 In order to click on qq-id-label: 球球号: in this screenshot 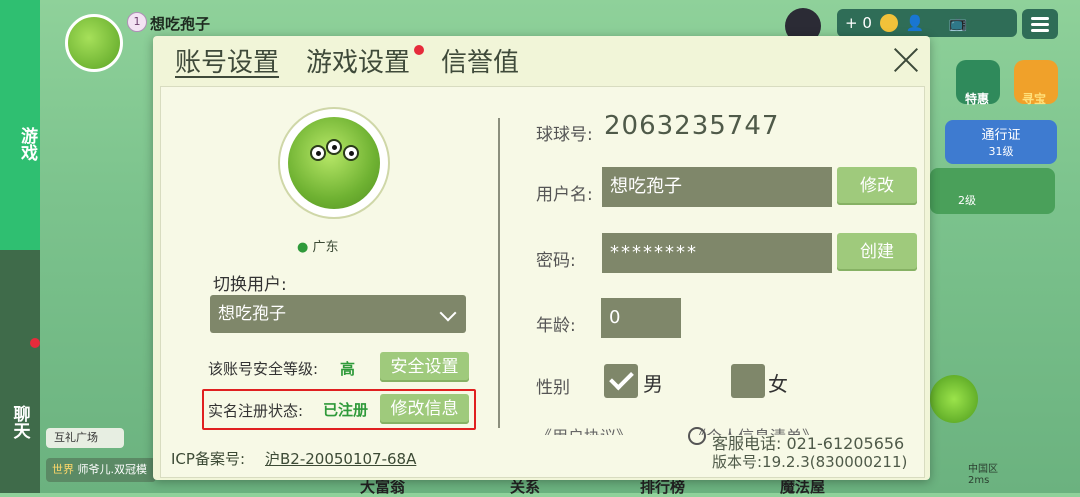, I will do `click(564, 135)`.